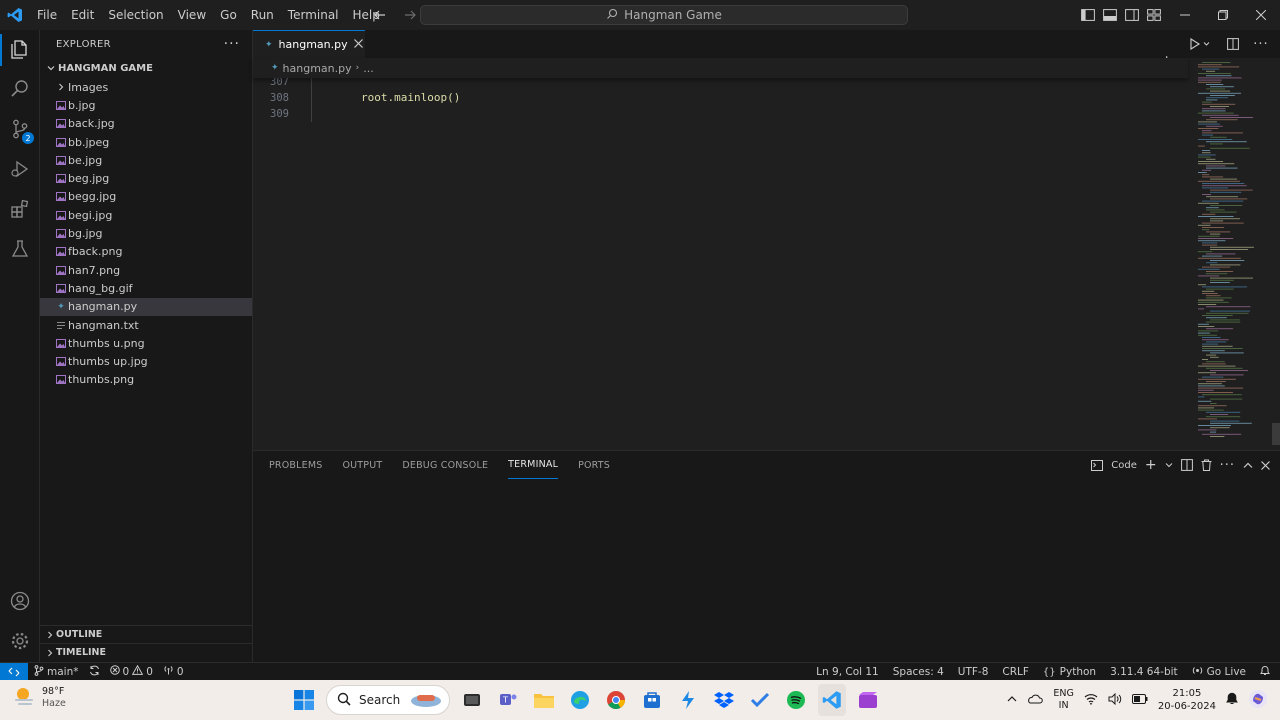 Image resolution: width=1280 pixels, height=720 pixels. What do you see at coordinates (760, 700) in the screenshot?
I see `todo-icon` at bounding box center [760, 700].